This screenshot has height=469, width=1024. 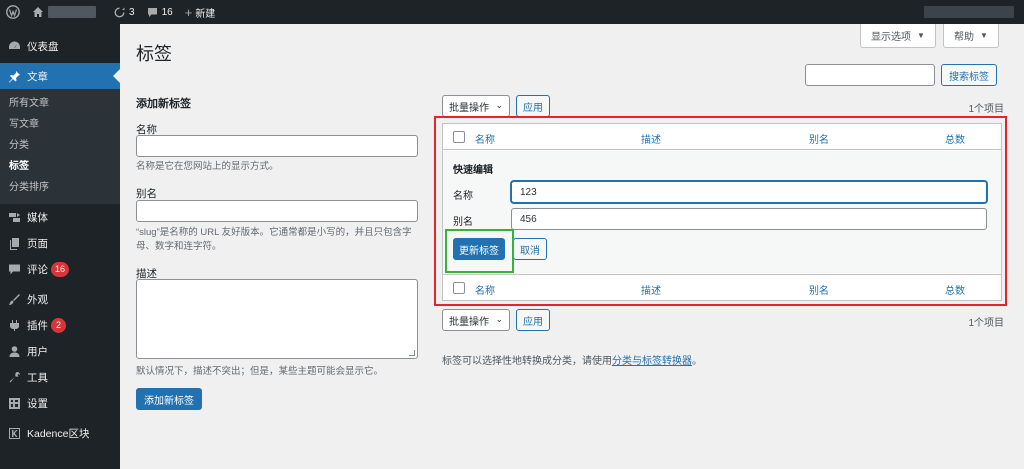 I want to click on search-tags-button: 搜索标签, so click(x=969, y=75).